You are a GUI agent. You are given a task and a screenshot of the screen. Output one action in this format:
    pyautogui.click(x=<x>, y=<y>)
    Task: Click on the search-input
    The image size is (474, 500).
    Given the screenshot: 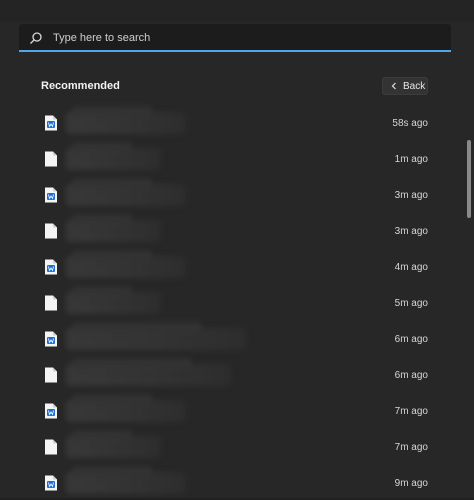 What is the action you would take?
    pyautogui.click(x=248, y=38)
    